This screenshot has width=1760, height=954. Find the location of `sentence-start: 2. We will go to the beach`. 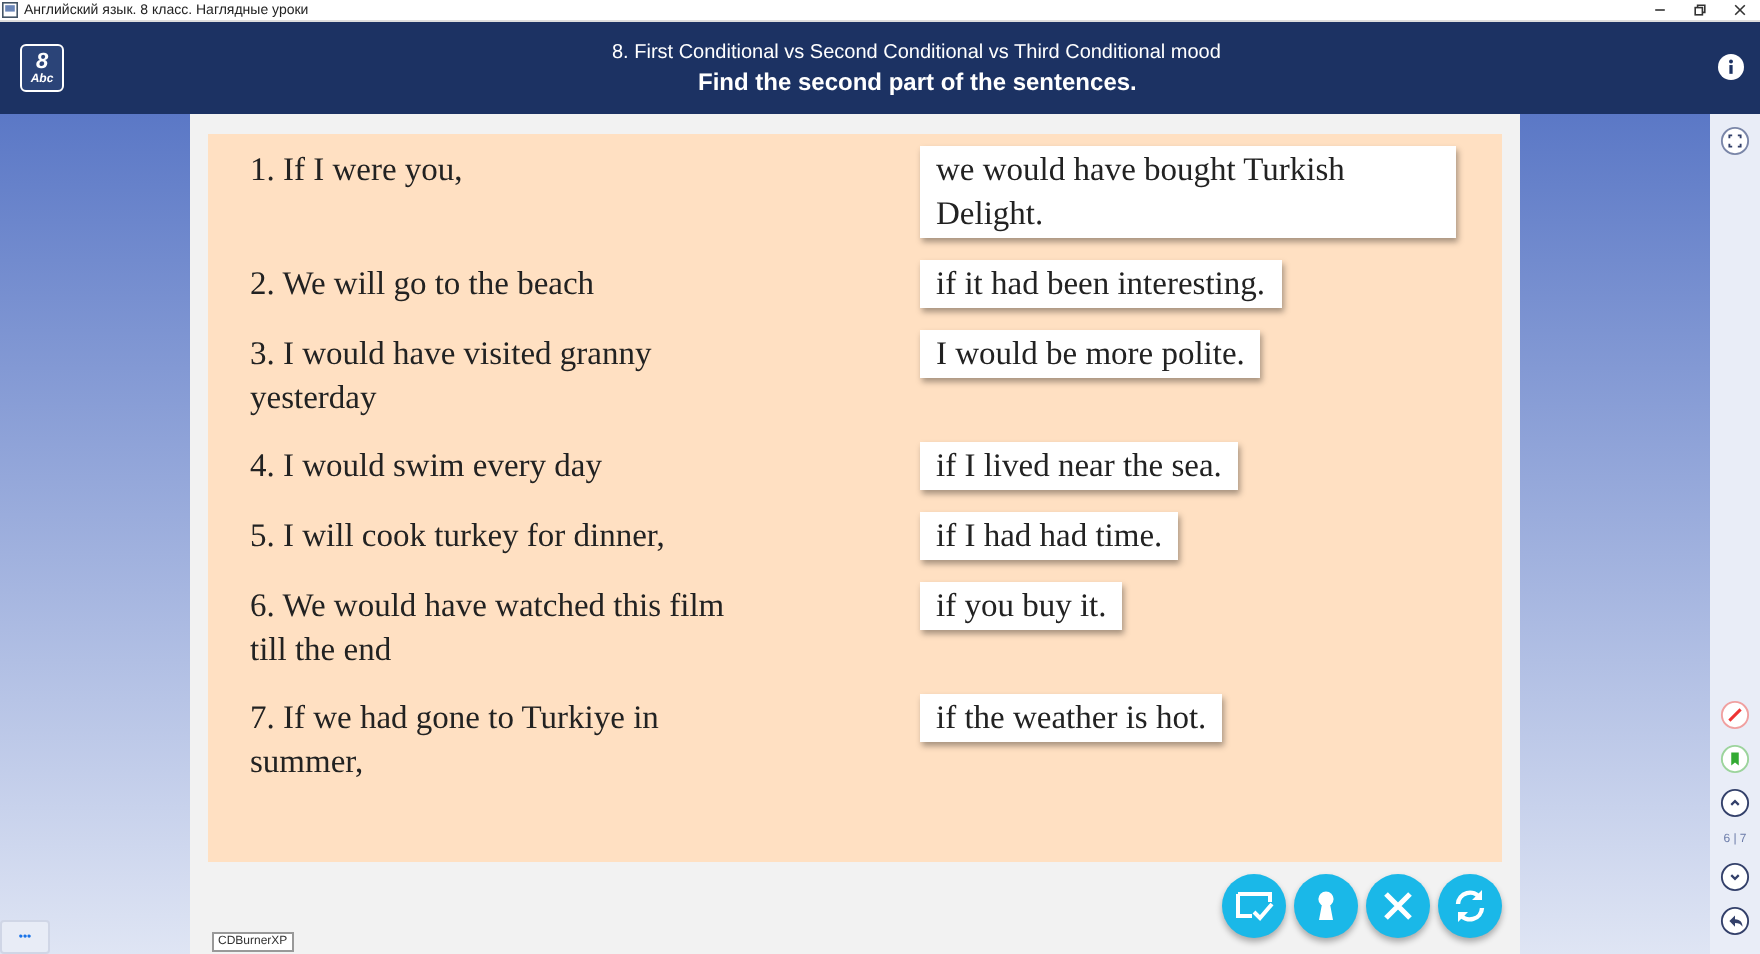

sentence-start: 2. We will go to the beach is located at coordinates (423, 284).